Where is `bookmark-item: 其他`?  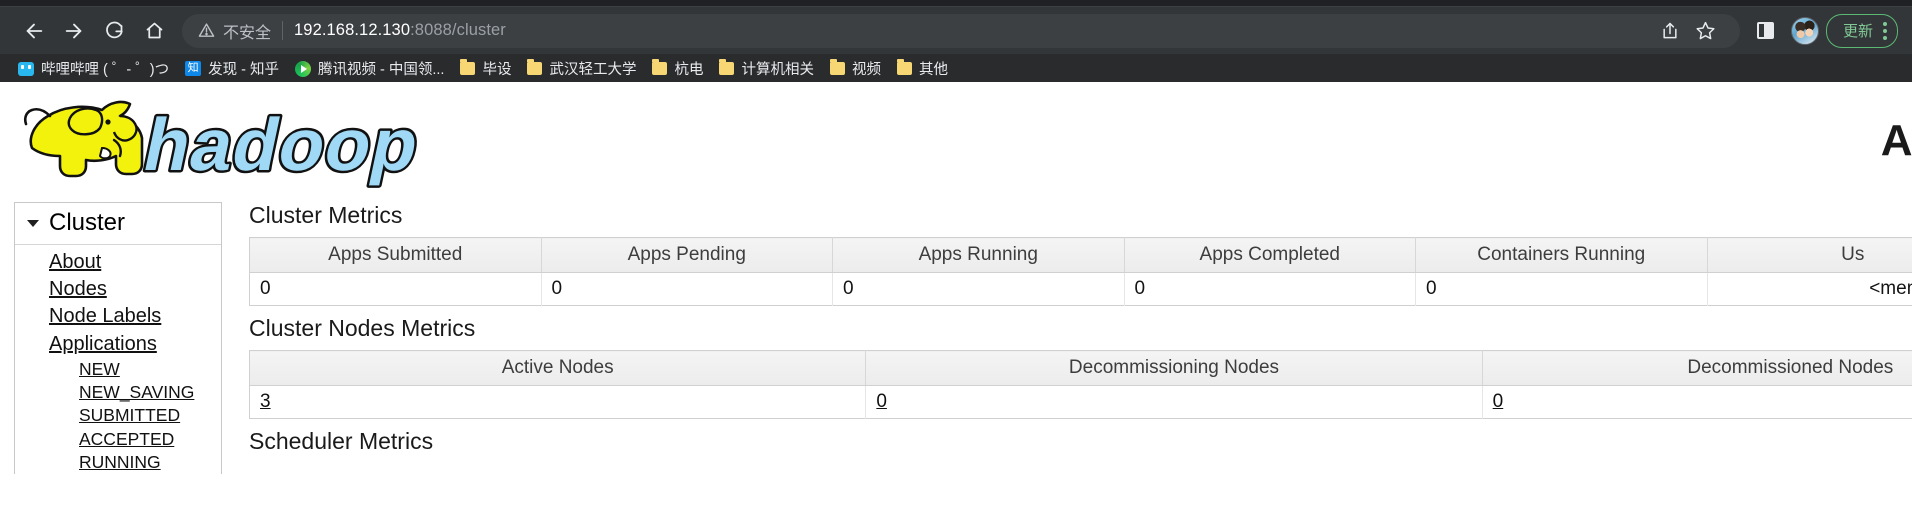 bookmark-item: 其他 is located at coordinates (922, 69).